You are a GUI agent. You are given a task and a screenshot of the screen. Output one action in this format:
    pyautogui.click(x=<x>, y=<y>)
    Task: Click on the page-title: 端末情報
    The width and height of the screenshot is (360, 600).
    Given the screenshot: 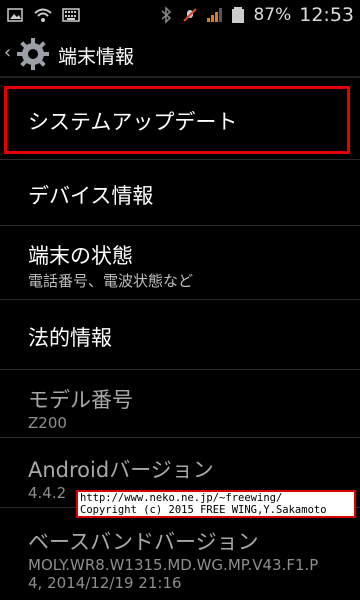 What is the action you would take?
    pyautogui.click(x=96, y=57)
    